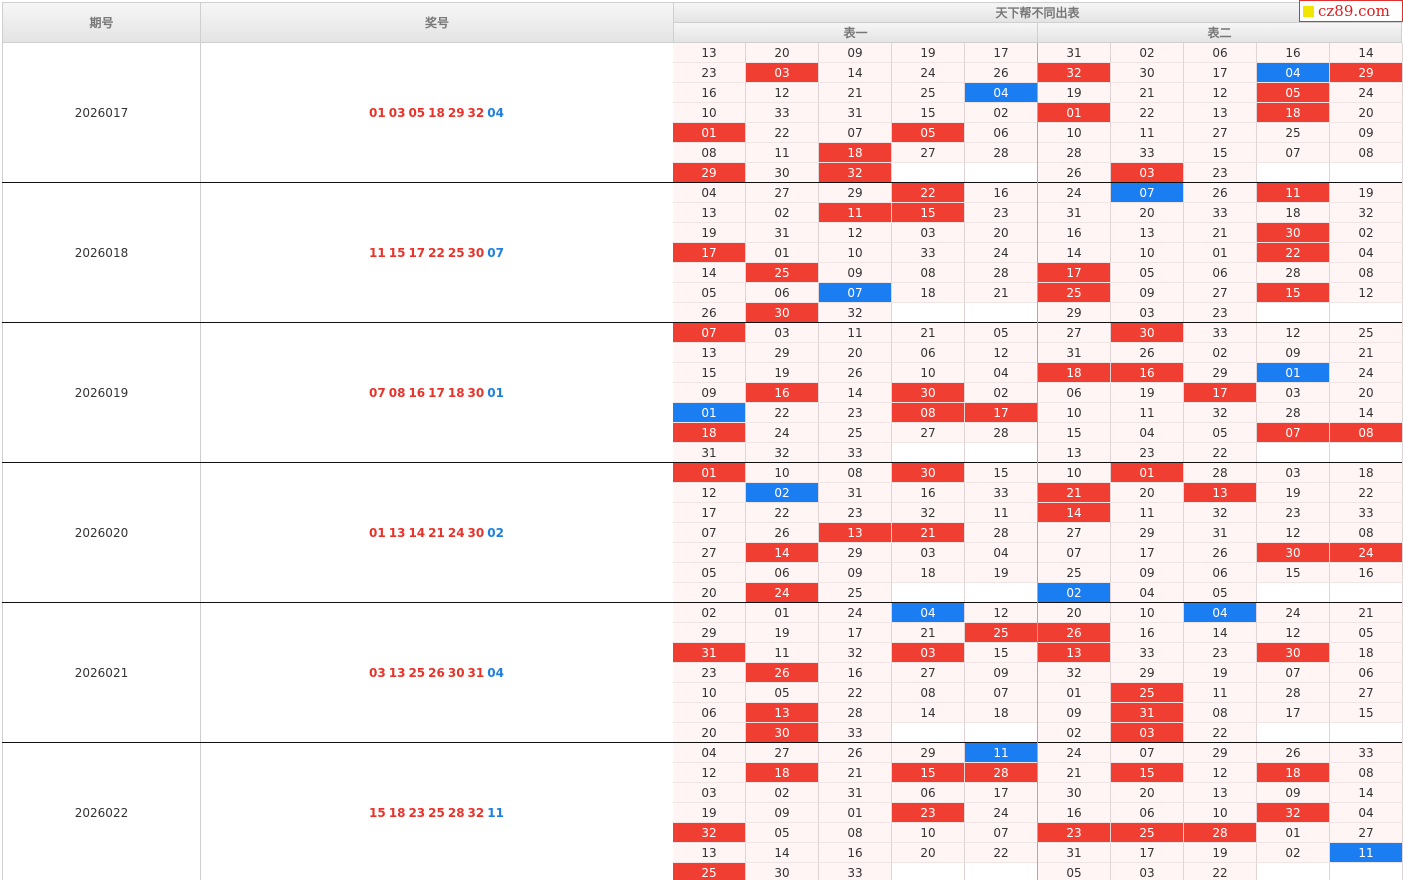  Describe the element at coordinates (437, 22) in the screenshot. I see `header-winning-numbers: 奖号` at that location.